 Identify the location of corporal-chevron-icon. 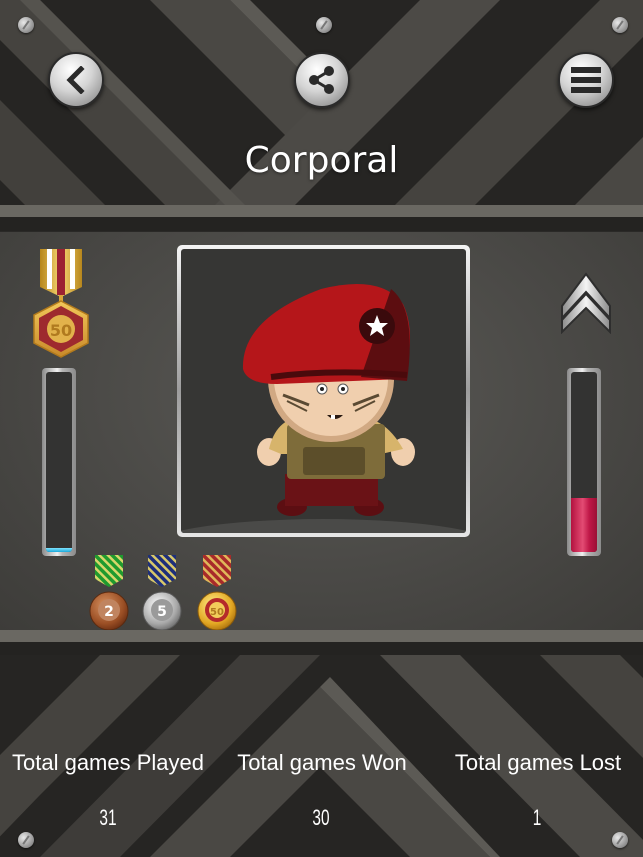
(586, 303).